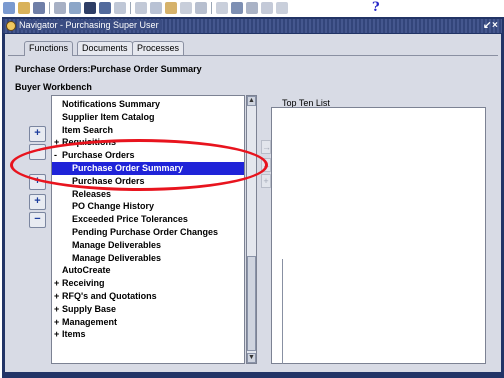  What do you see at coordinates (24, 8) in the screenshot?
I see `open-icon` at bounding box center [24, 8].